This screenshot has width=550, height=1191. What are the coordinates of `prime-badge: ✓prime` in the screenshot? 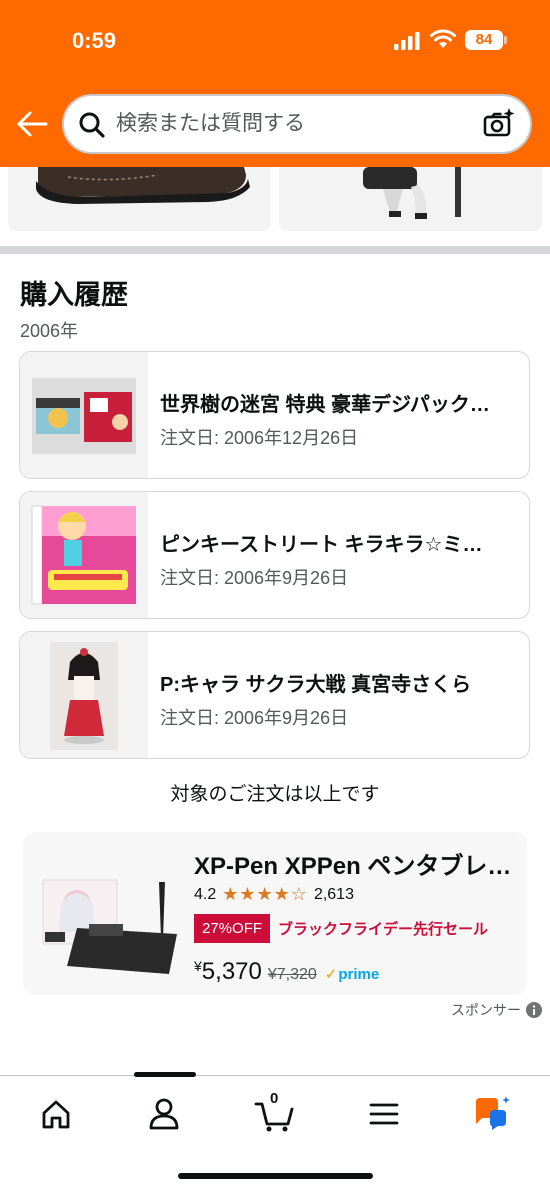 It's located at (352, 974).